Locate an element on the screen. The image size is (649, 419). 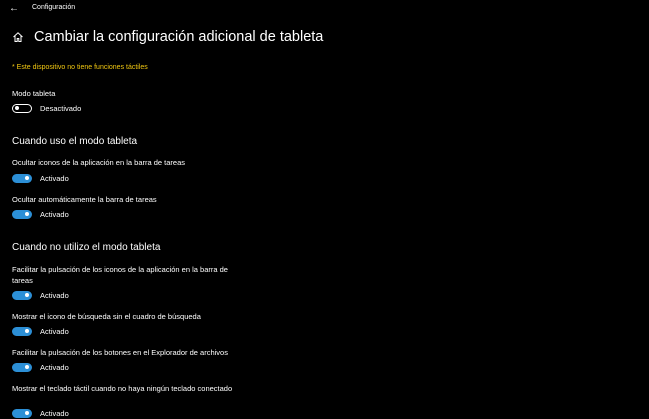
section-title-using: Cuando uso el modo tableta is located at coordinates (75, 141).